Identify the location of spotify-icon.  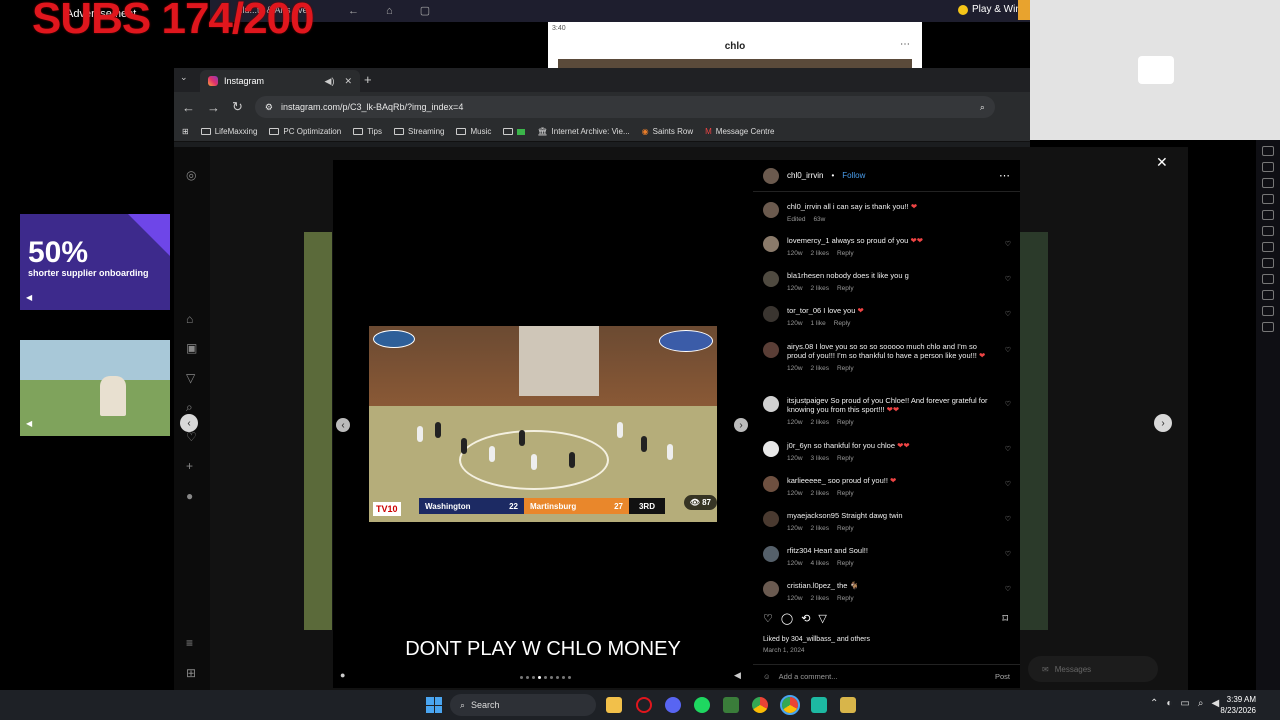
(702, 705).